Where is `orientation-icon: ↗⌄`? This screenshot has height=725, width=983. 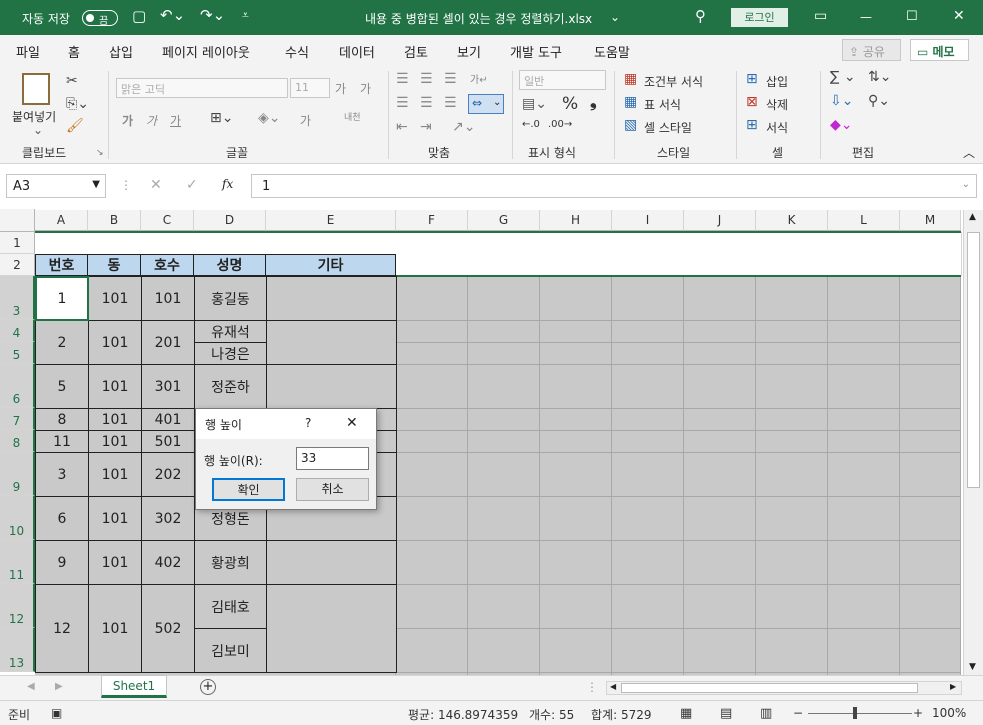
orientation-icon: ↗⌄ is located at coordinates (463, 127).